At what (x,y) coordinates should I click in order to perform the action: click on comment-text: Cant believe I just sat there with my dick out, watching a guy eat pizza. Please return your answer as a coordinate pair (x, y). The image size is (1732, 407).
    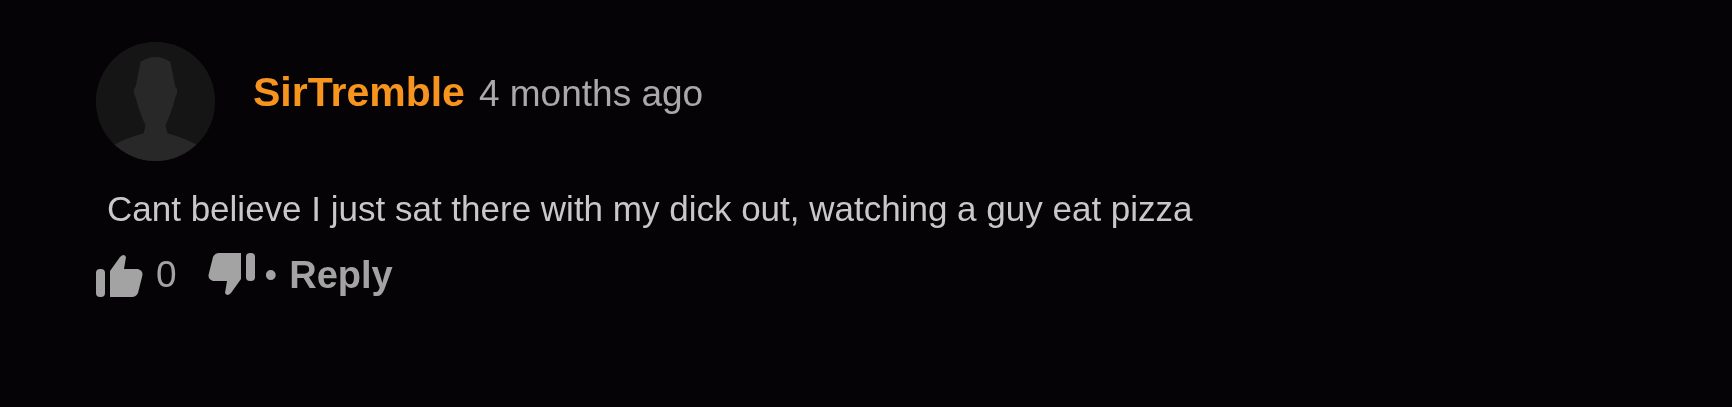
    Looking at the image, I should click on (650, 209).